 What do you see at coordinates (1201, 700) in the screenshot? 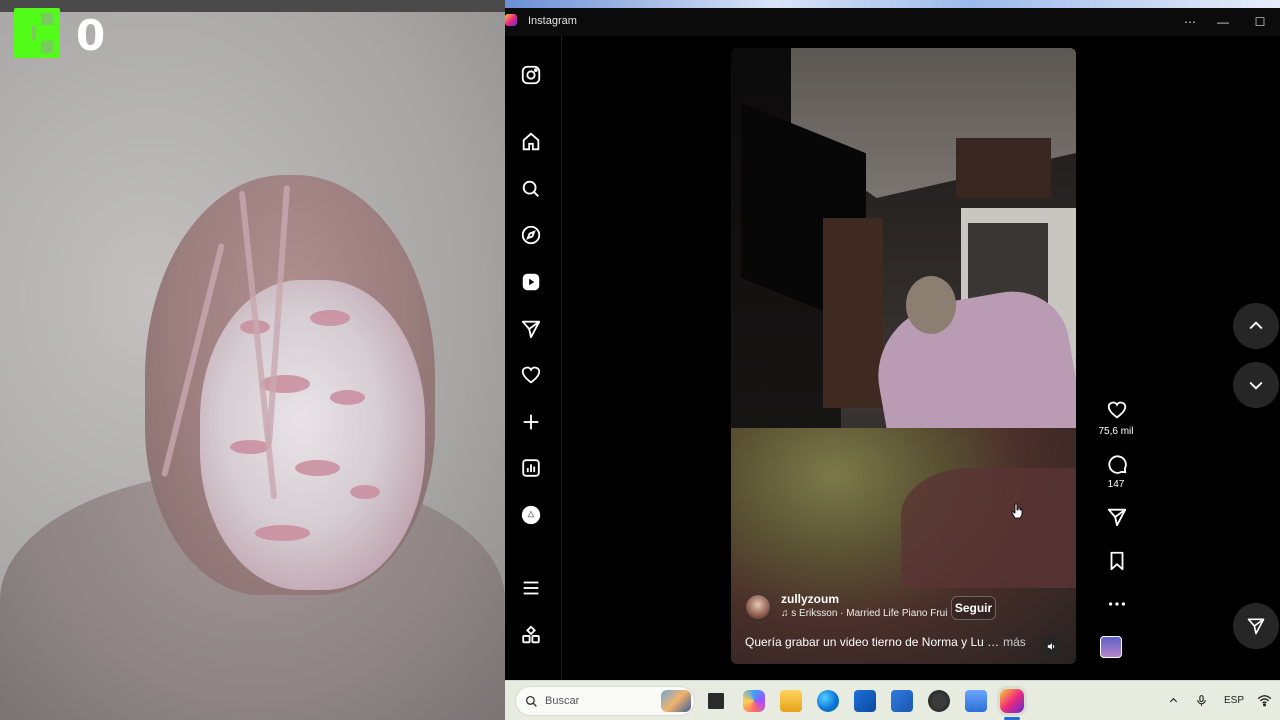
I see `microphone-icon` at bounding box center [1201, 700].